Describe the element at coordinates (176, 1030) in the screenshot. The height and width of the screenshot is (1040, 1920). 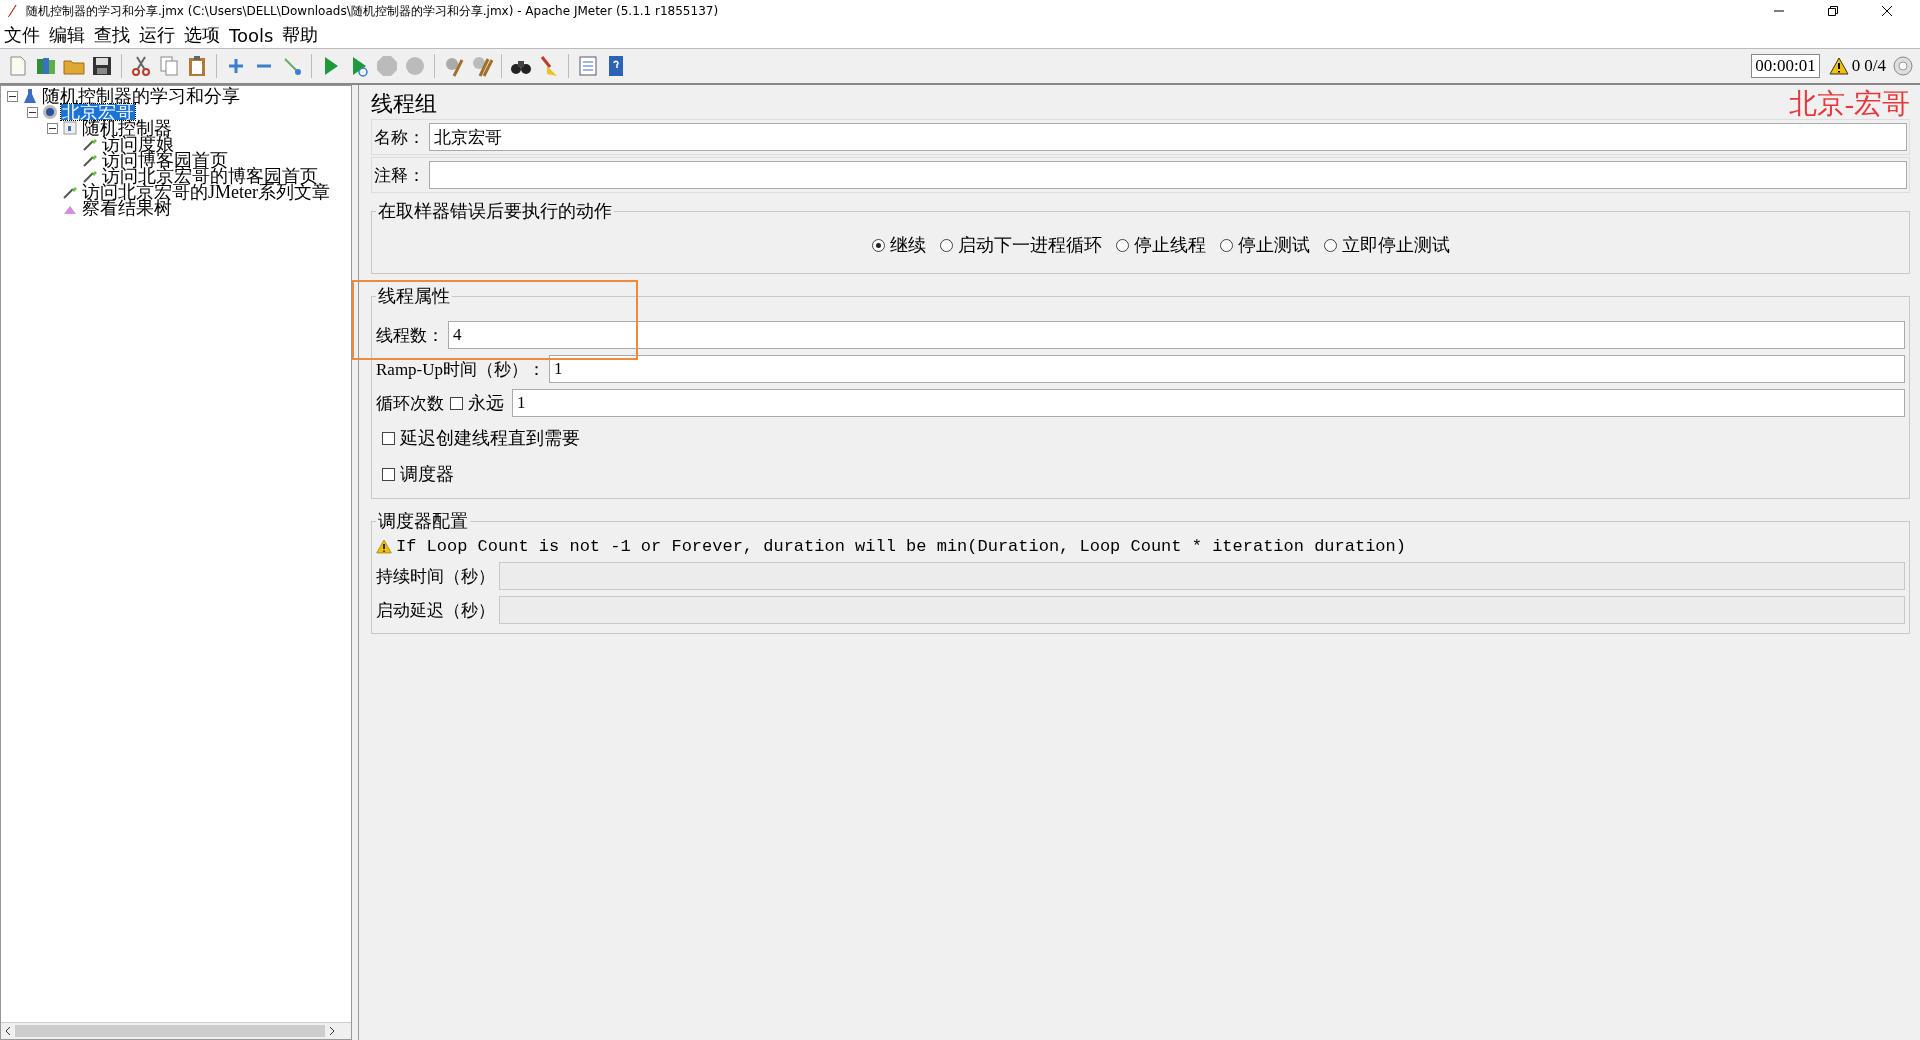
I see `horizontal-scrollbar` at that location.